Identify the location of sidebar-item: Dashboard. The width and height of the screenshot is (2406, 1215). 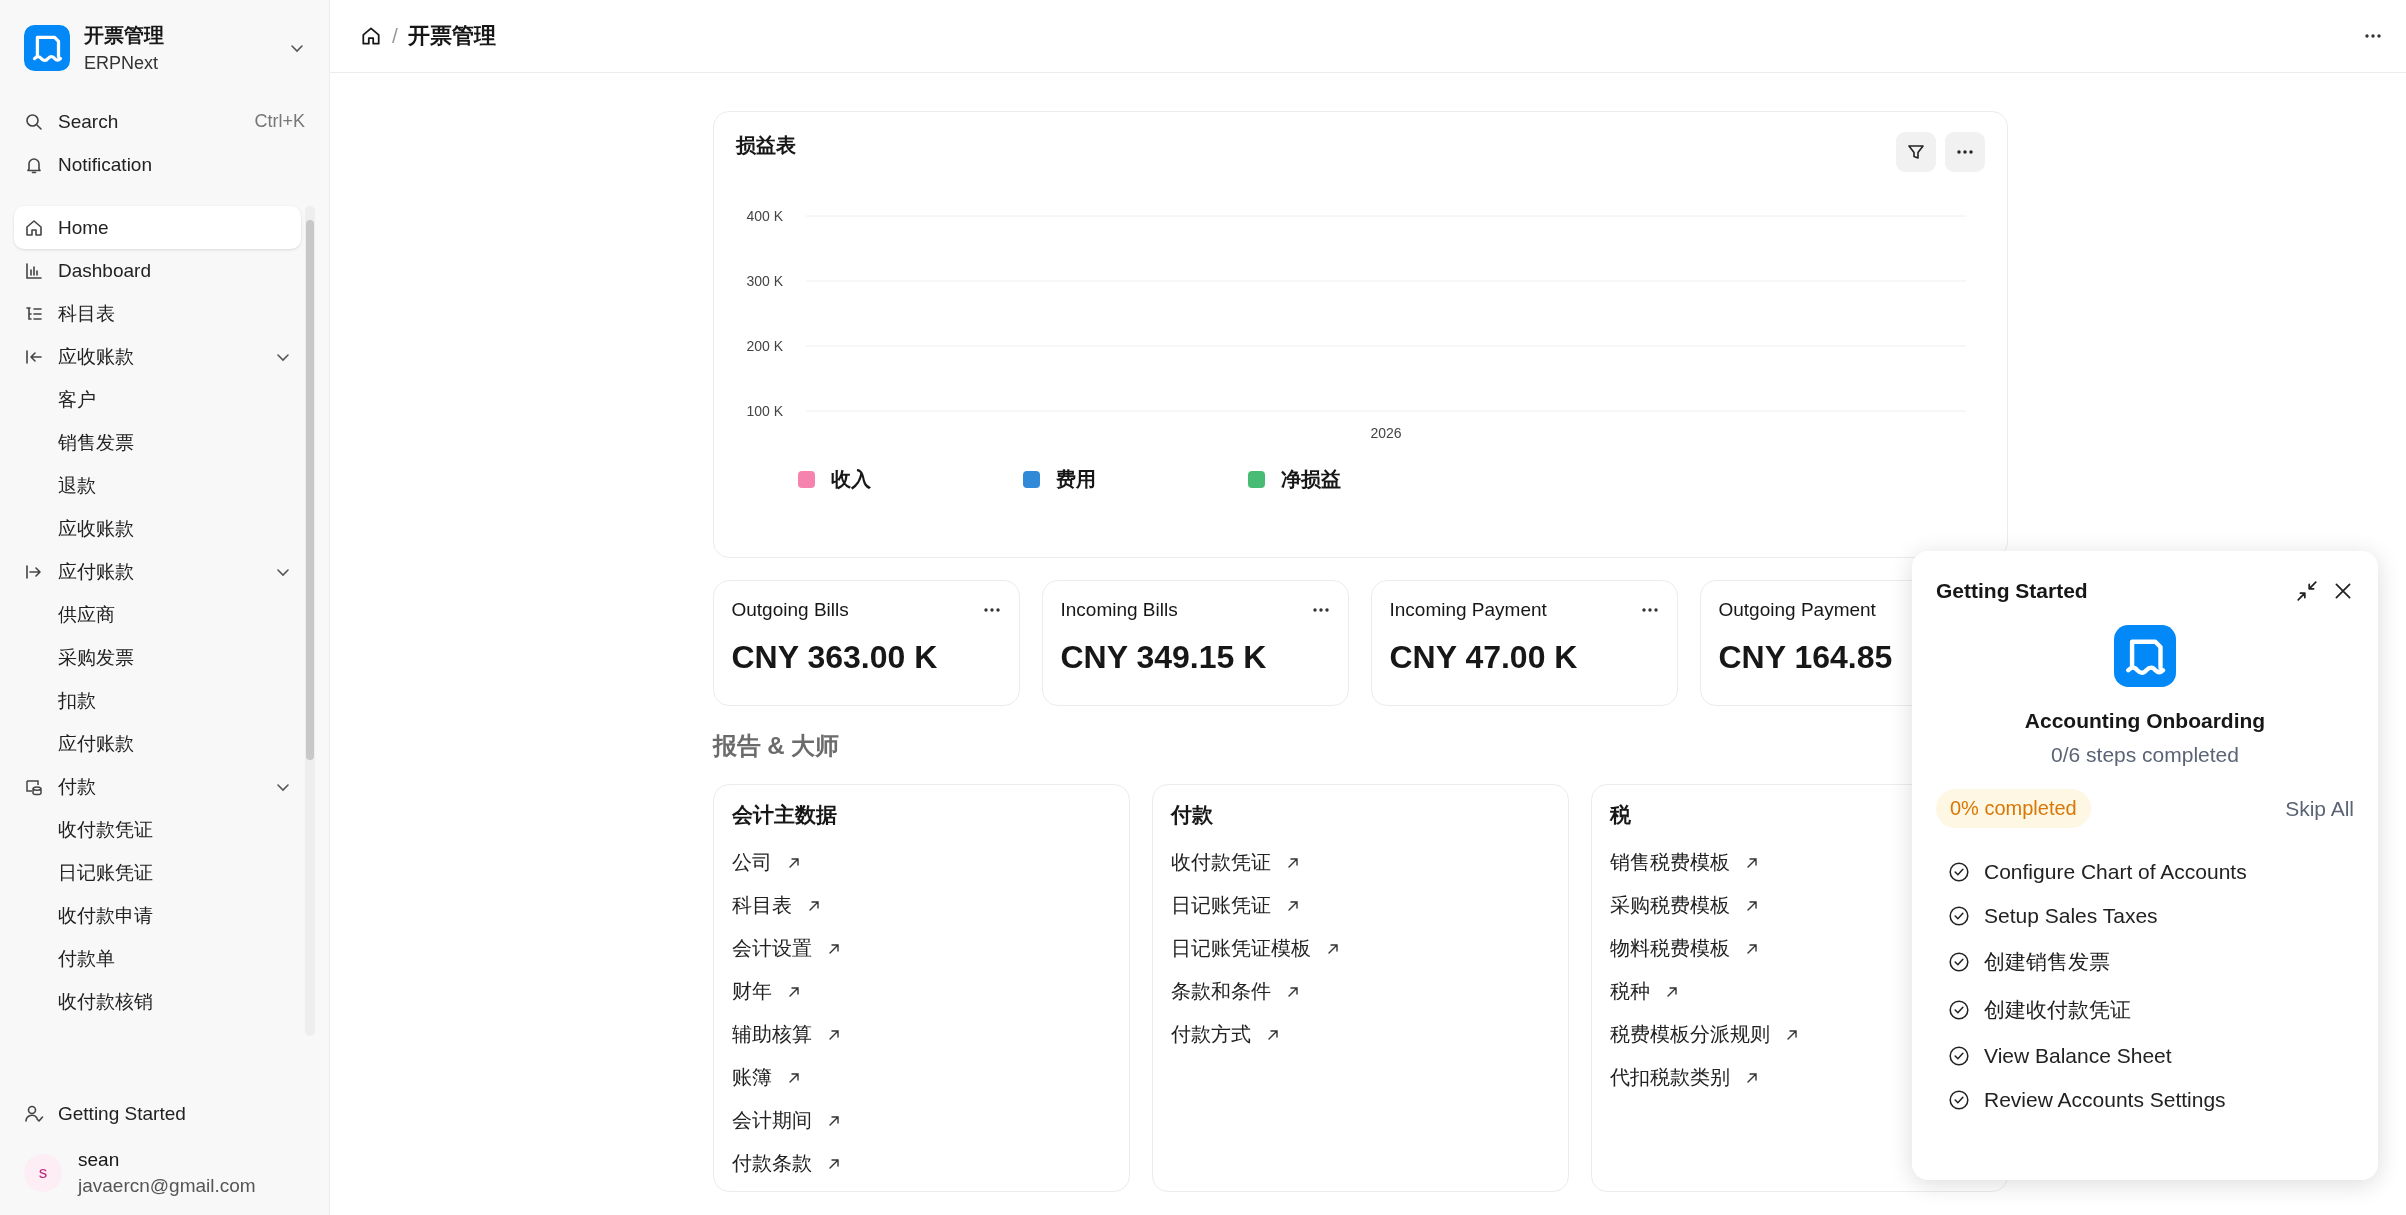
(157, 270).